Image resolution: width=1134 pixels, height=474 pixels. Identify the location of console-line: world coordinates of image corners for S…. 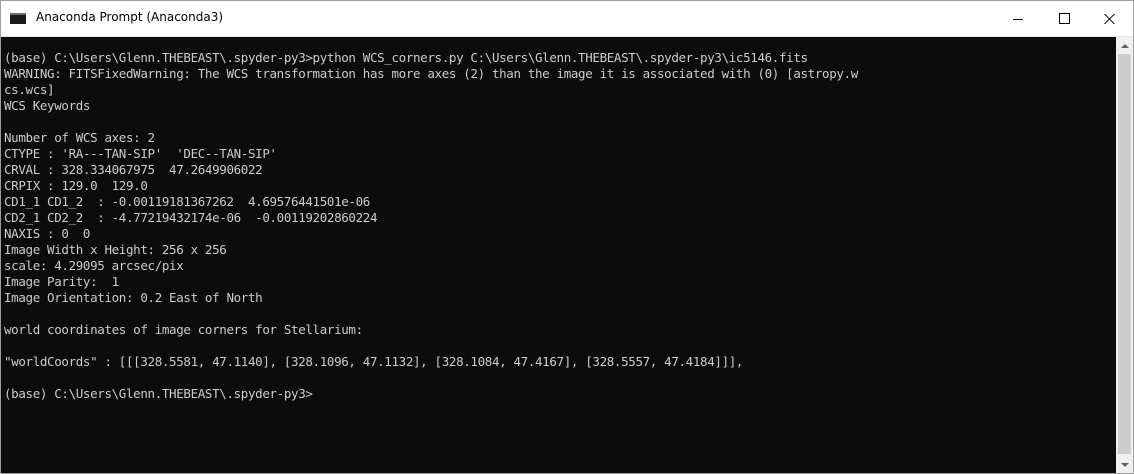
(183, 329).